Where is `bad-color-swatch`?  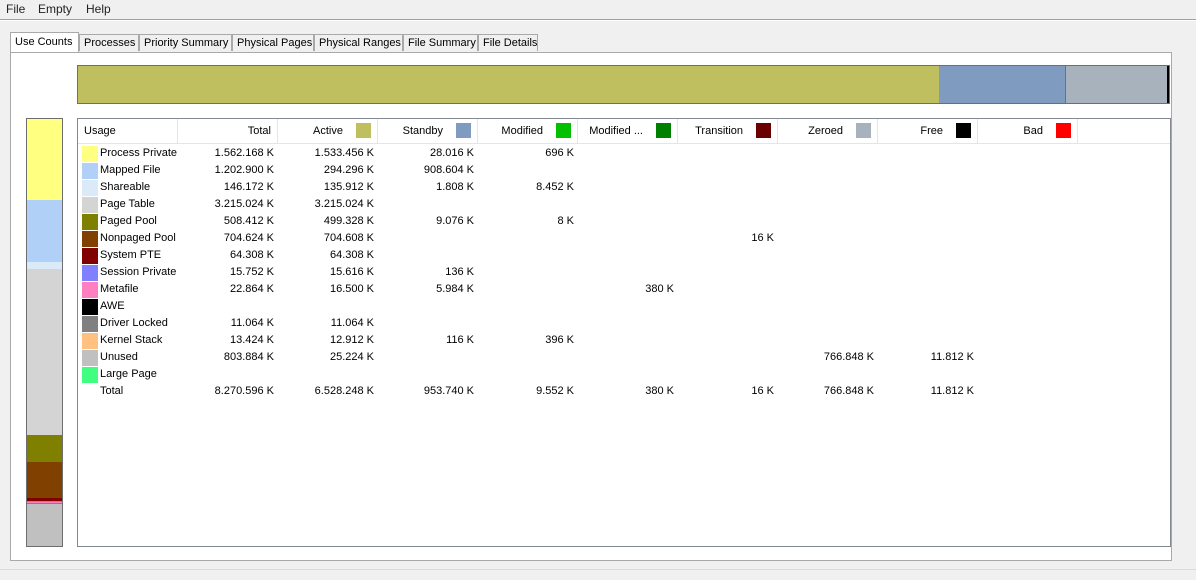
bad-color-swatch is located at coordinates (1063, 130).